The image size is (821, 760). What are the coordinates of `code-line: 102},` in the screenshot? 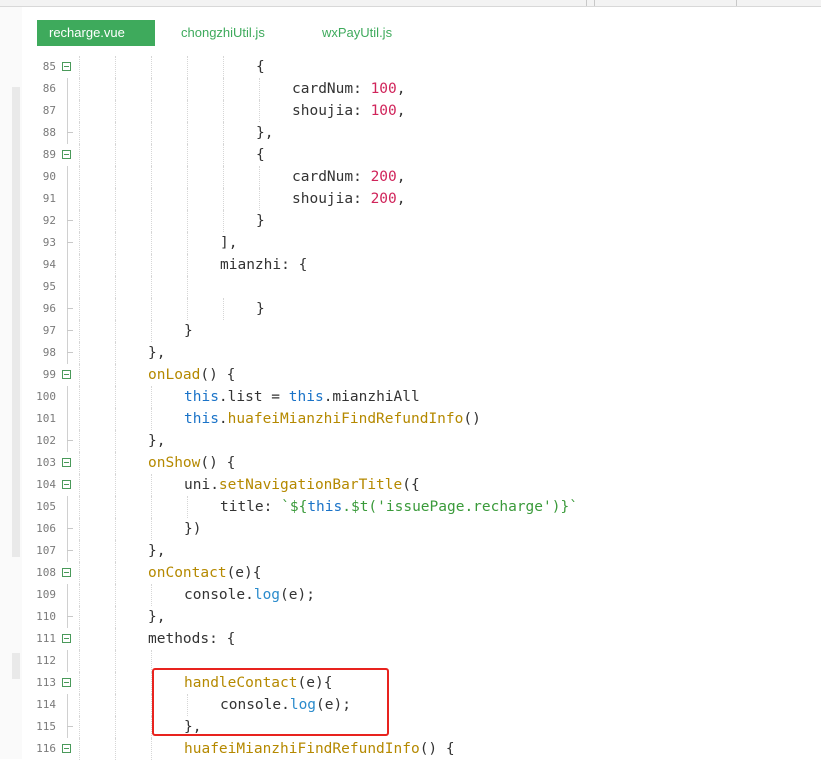 It's located at (421, 441).